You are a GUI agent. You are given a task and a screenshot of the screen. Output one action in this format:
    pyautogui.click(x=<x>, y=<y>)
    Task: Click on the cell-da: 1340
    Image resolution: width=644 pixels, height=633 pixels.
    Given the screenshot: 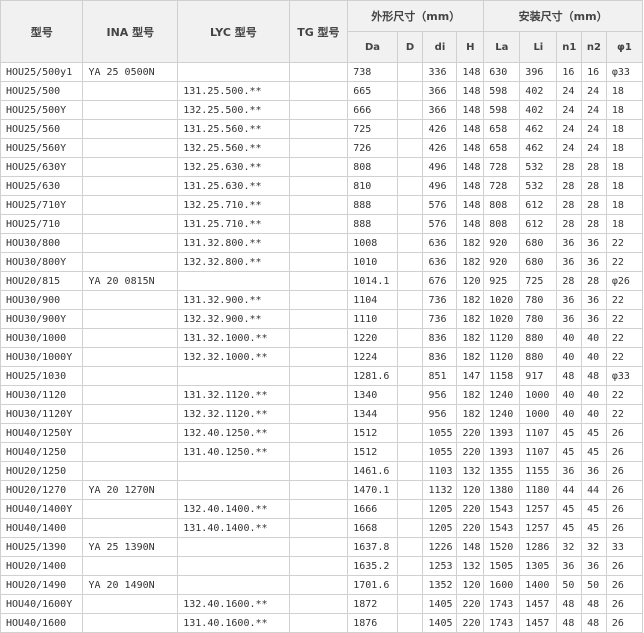 What is the action you would take?
    pyautogui.click(x=372, y=395)
    